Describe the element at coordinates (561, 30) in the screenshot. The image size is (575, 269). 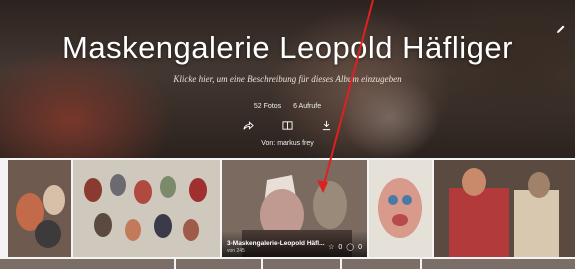
I see `pencil-icon` at that location.